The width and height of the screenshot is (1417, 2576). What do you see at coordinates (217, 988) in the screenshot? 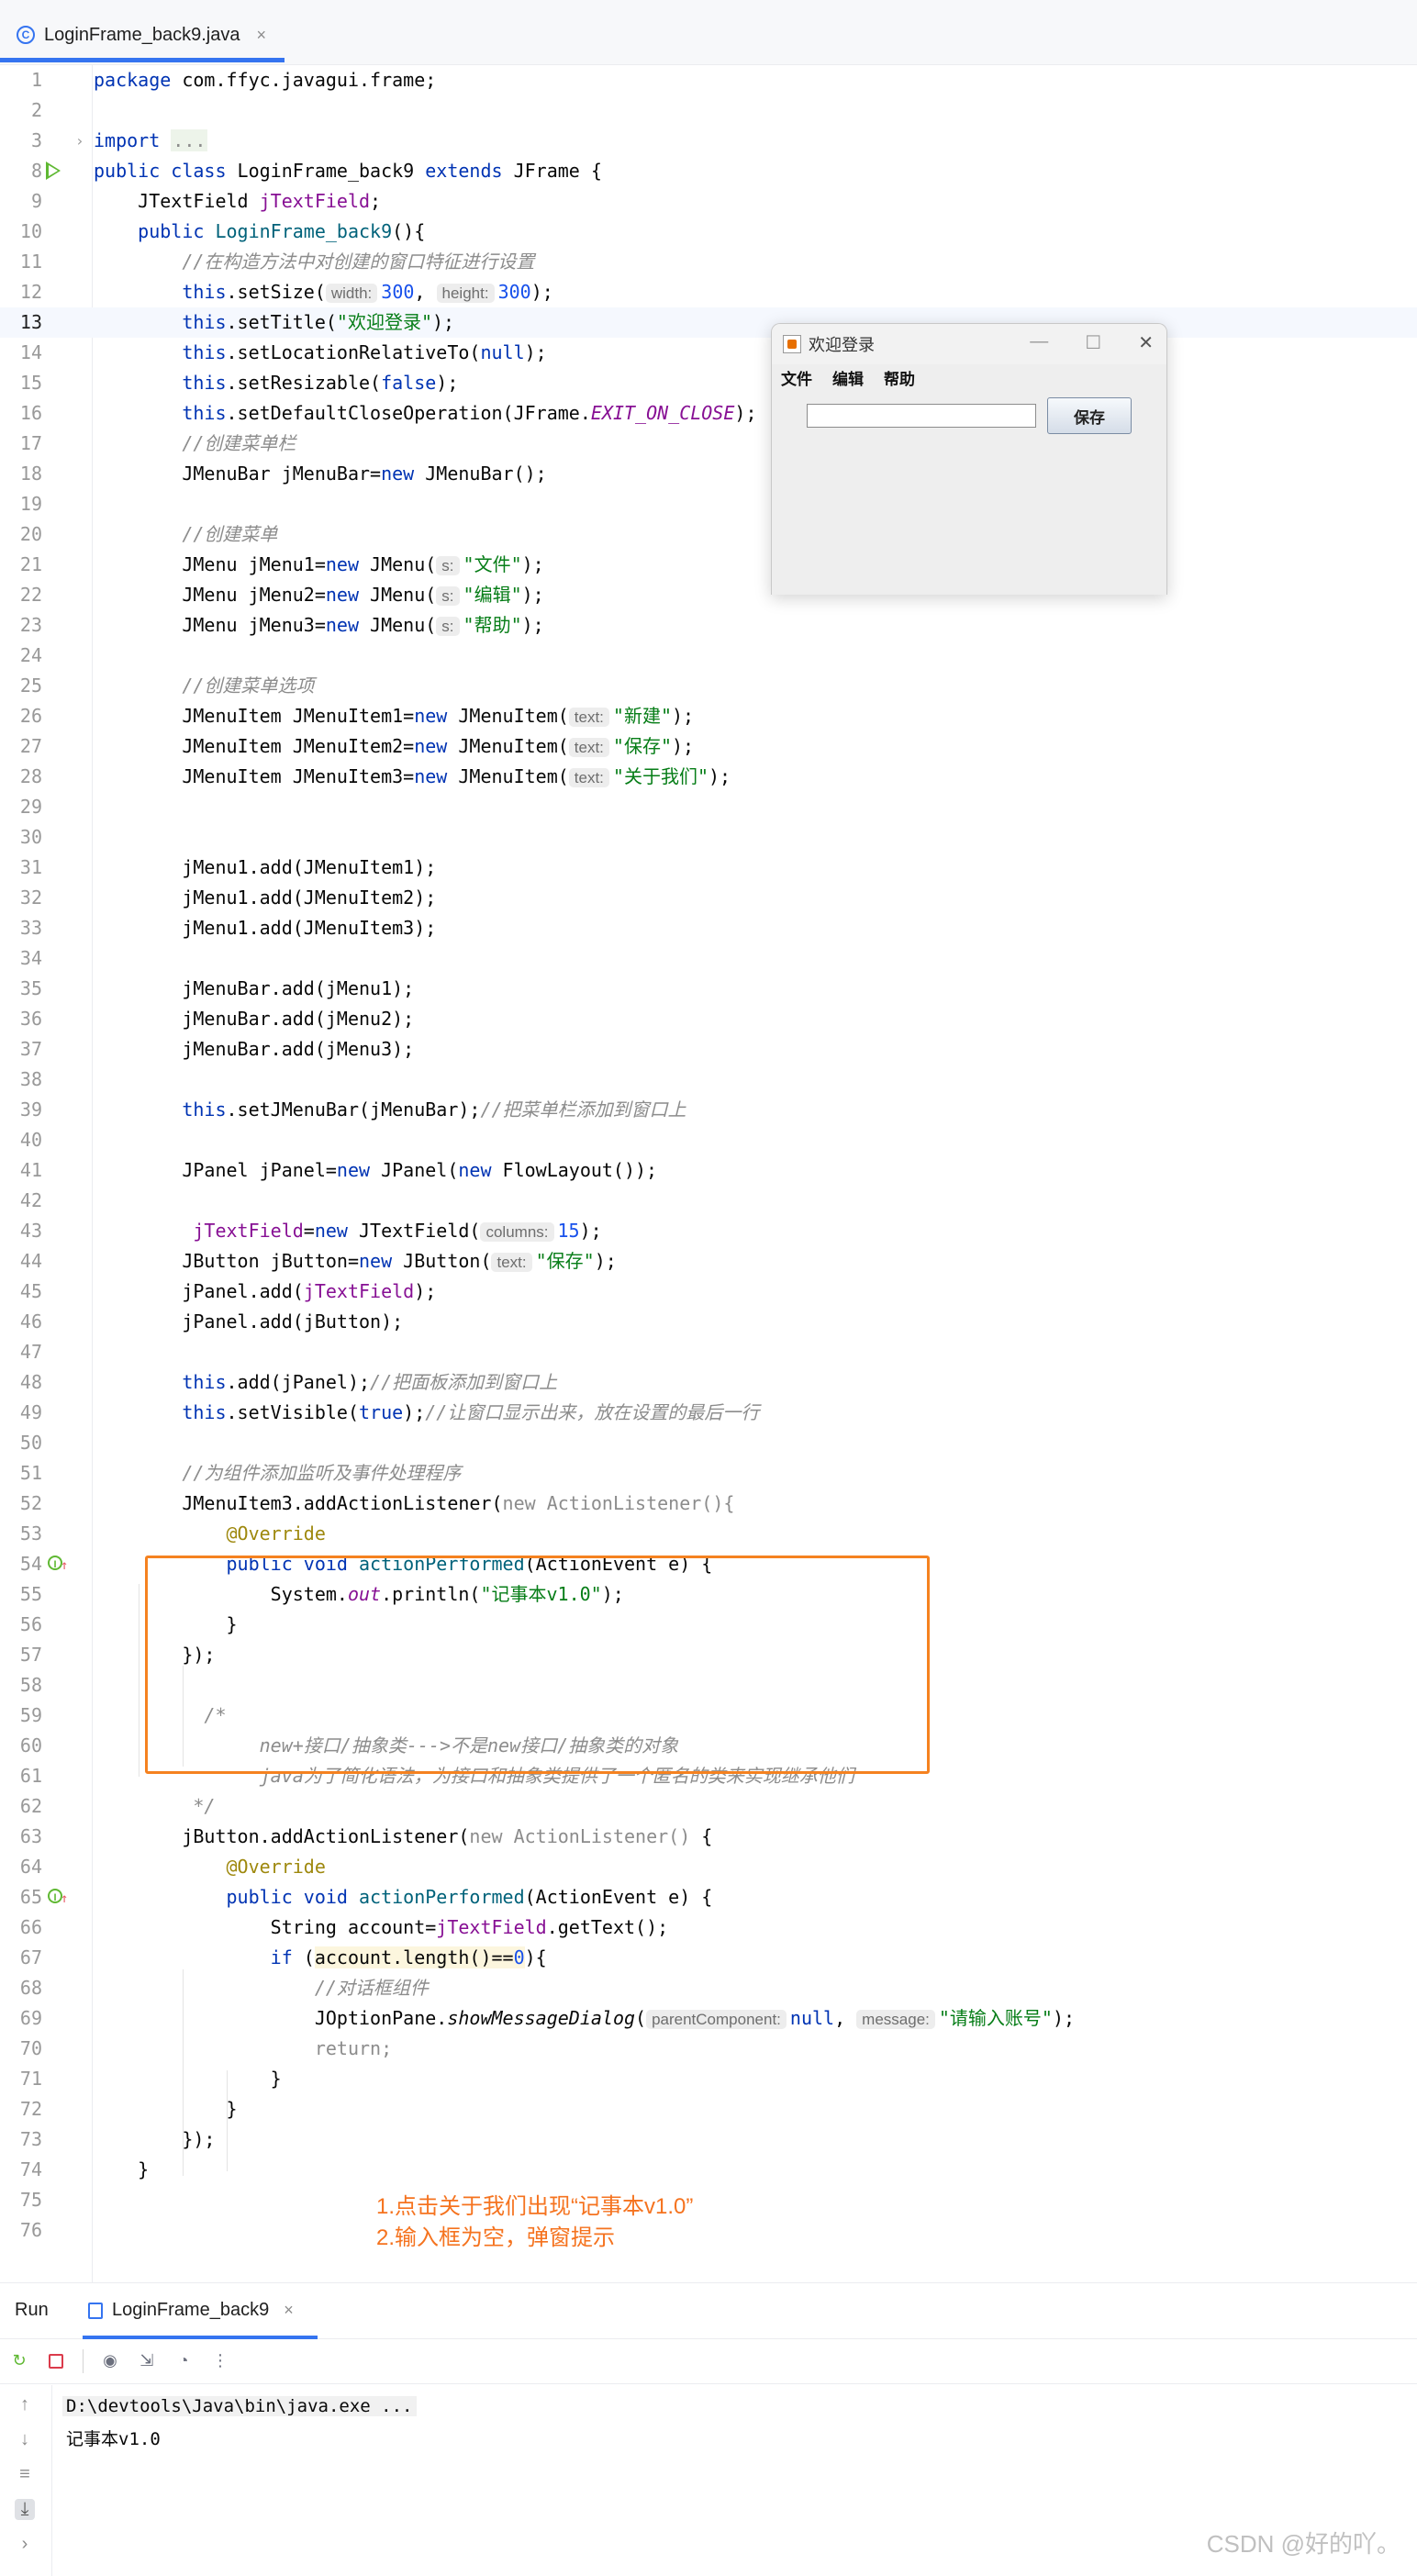
I see `code-line: 35 jMenuBar.add(jMenu1);` at bounding box center [217, 988].